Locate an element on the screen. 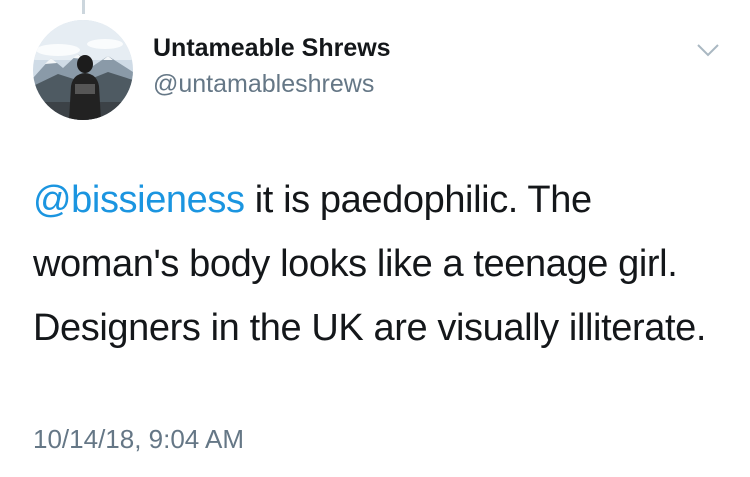  chevron-down-icon is located at coordinates (708, 50).